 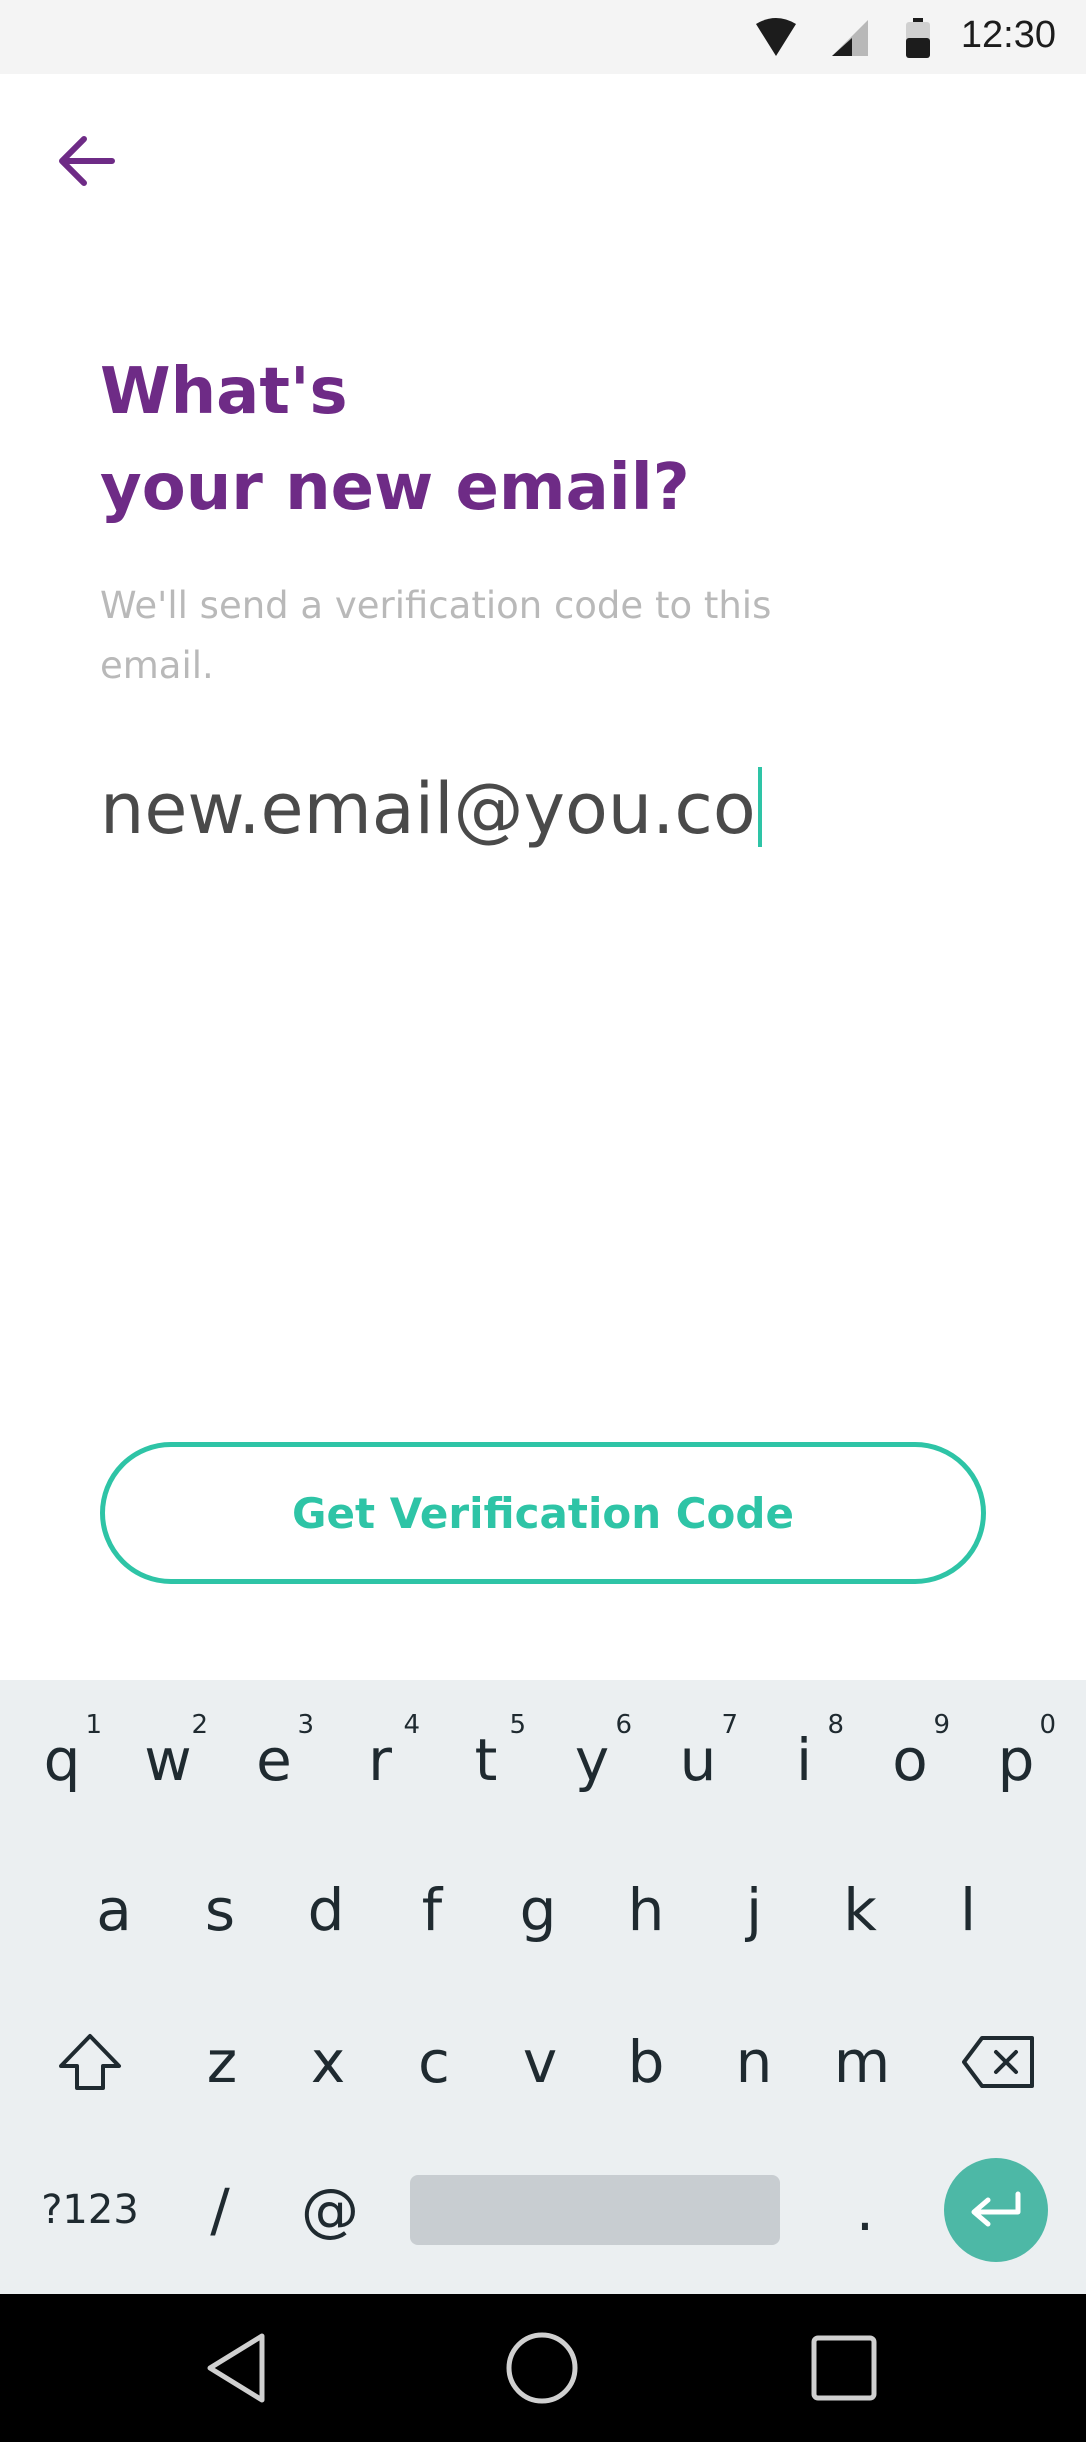 What do you see at coordinates (759, 807) in the screenshot?
I see `text-caret` at bounding box center [759, 807].